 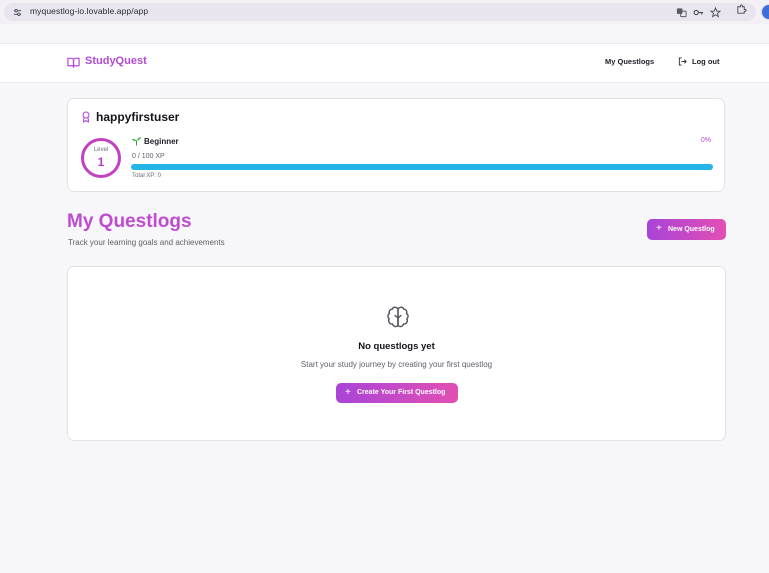 What do you see at coordinates (681, 12) in the screenshot?
I see `translate-icon` at bounding box center [681, 12].